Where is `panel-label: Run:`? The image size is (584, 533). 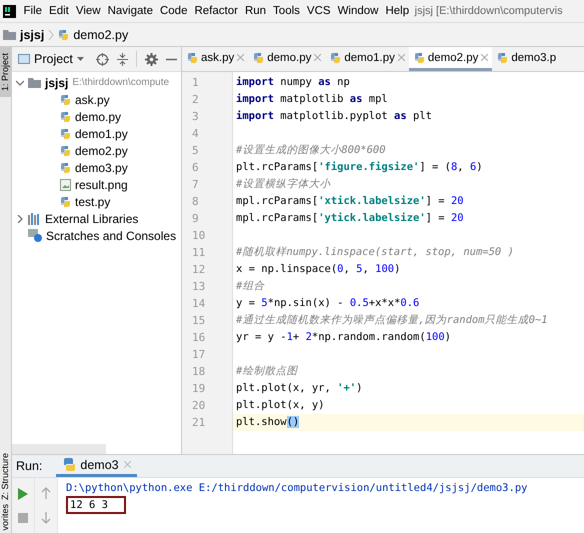
panel-label: Run: is located at coordinates (29, 466).